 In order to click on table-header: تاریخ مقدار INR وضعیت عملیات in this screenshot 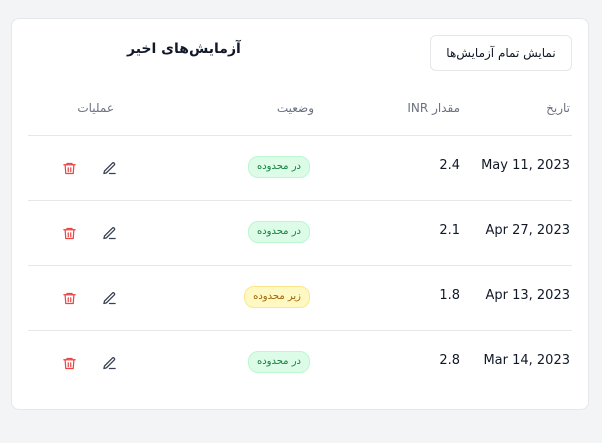, I will do `click(300, 111)`.